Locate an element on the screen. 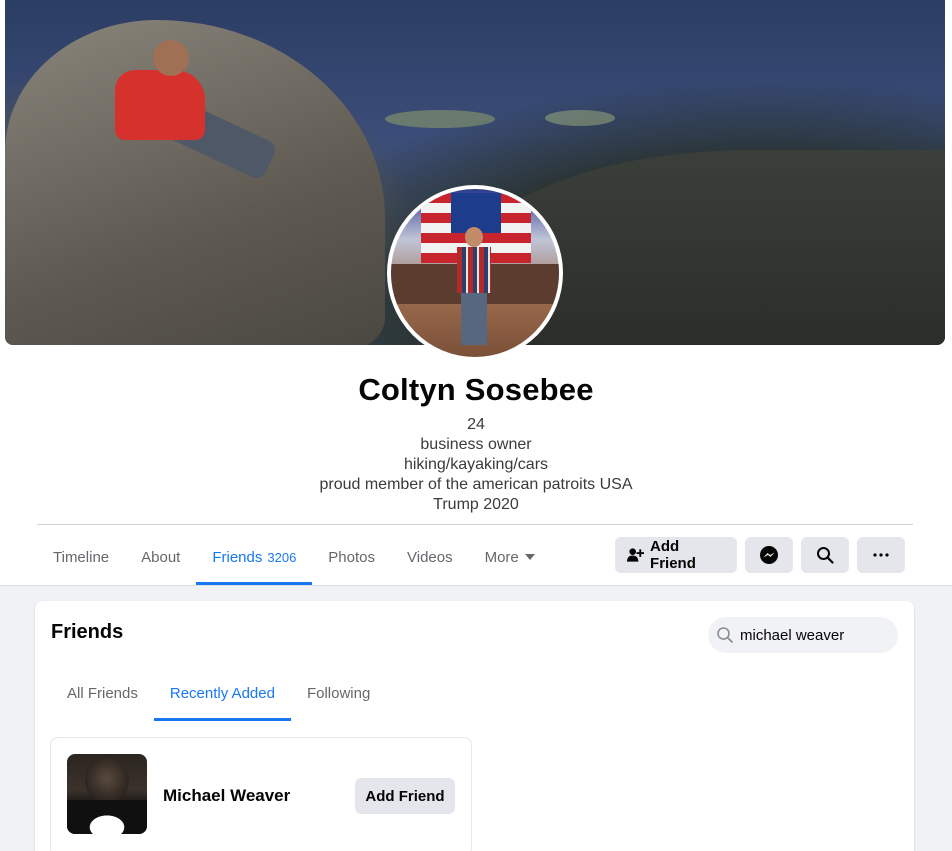 Image resolution: width=952 pixels, height=851 pixels. tab-label: Videos is located at coordinates (430, 557).